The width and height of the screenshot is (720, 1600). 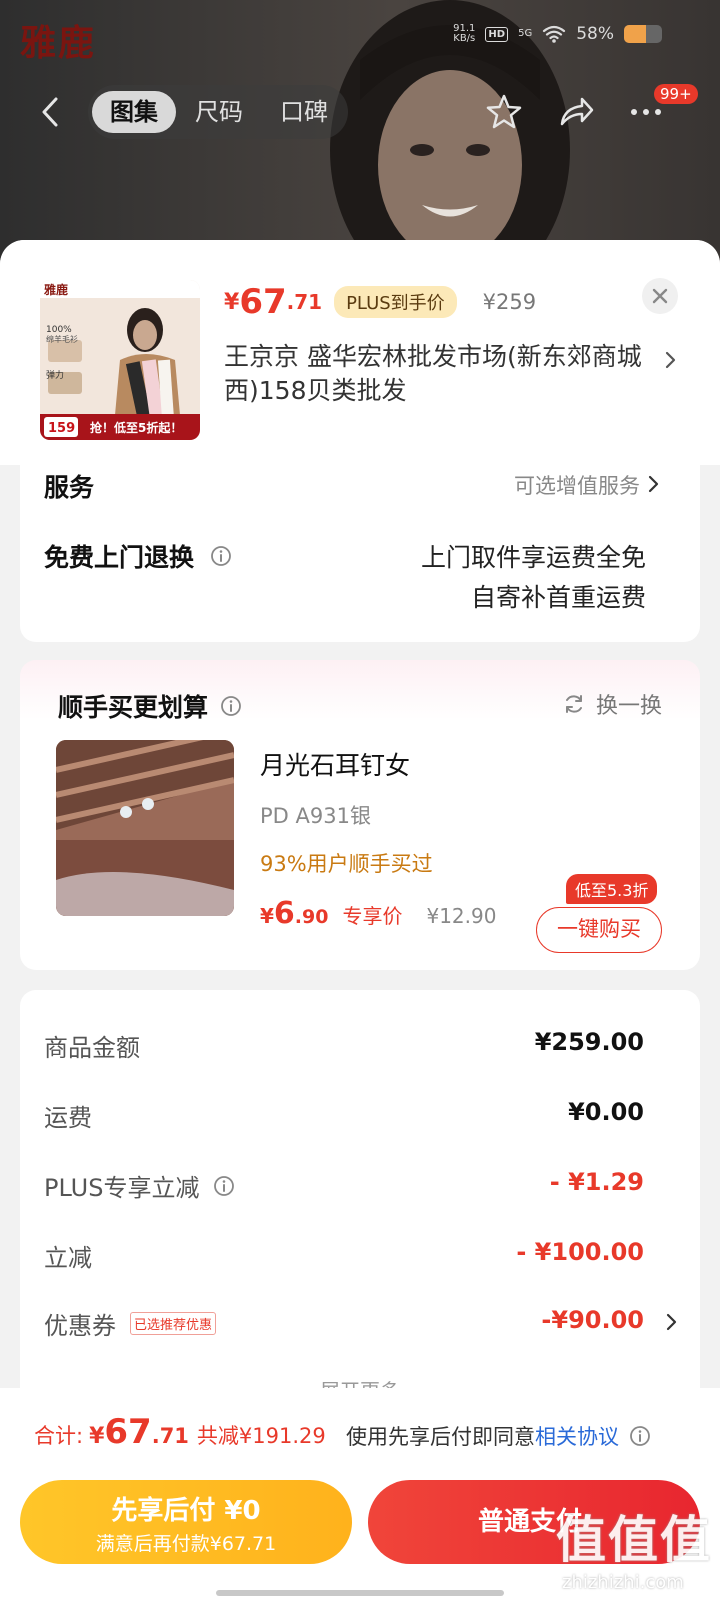 I want to click on addon-price-integer: 6, so click(x=284, y=913).